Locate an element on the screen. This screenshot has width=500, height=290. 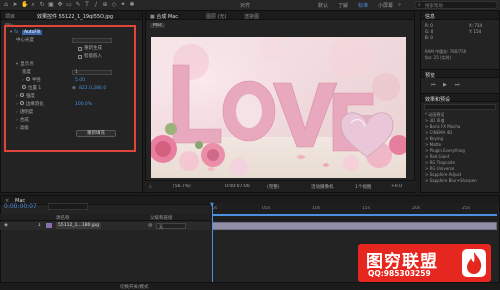
edge-feather-value: 100.0% is located at coordinates (83, 104).